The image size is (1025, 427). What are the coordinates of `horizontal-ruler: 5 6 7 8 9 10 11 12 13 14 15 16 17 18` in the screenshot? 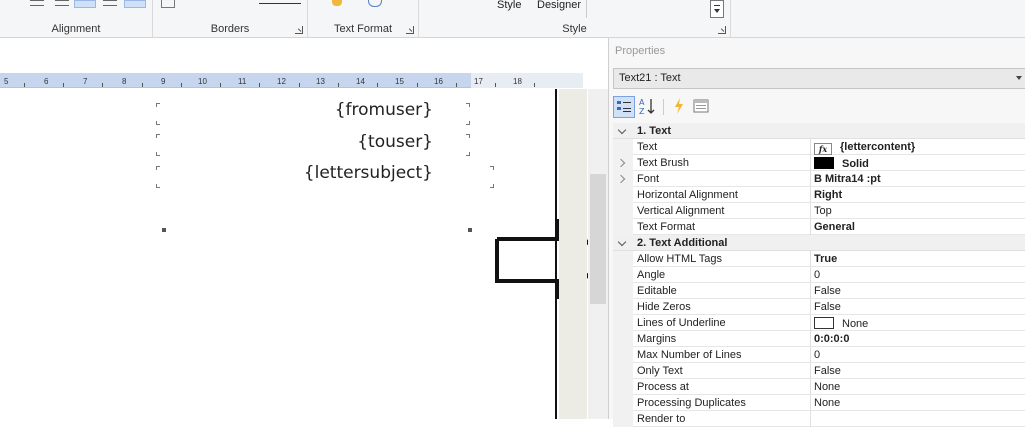 It's located at (291, 80).